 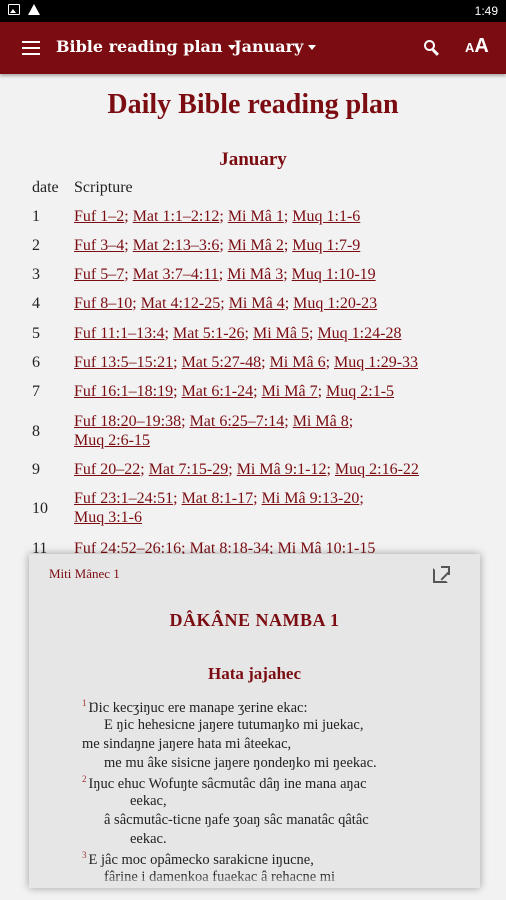 I want to click on search-icon, so click(x=432, y=48).